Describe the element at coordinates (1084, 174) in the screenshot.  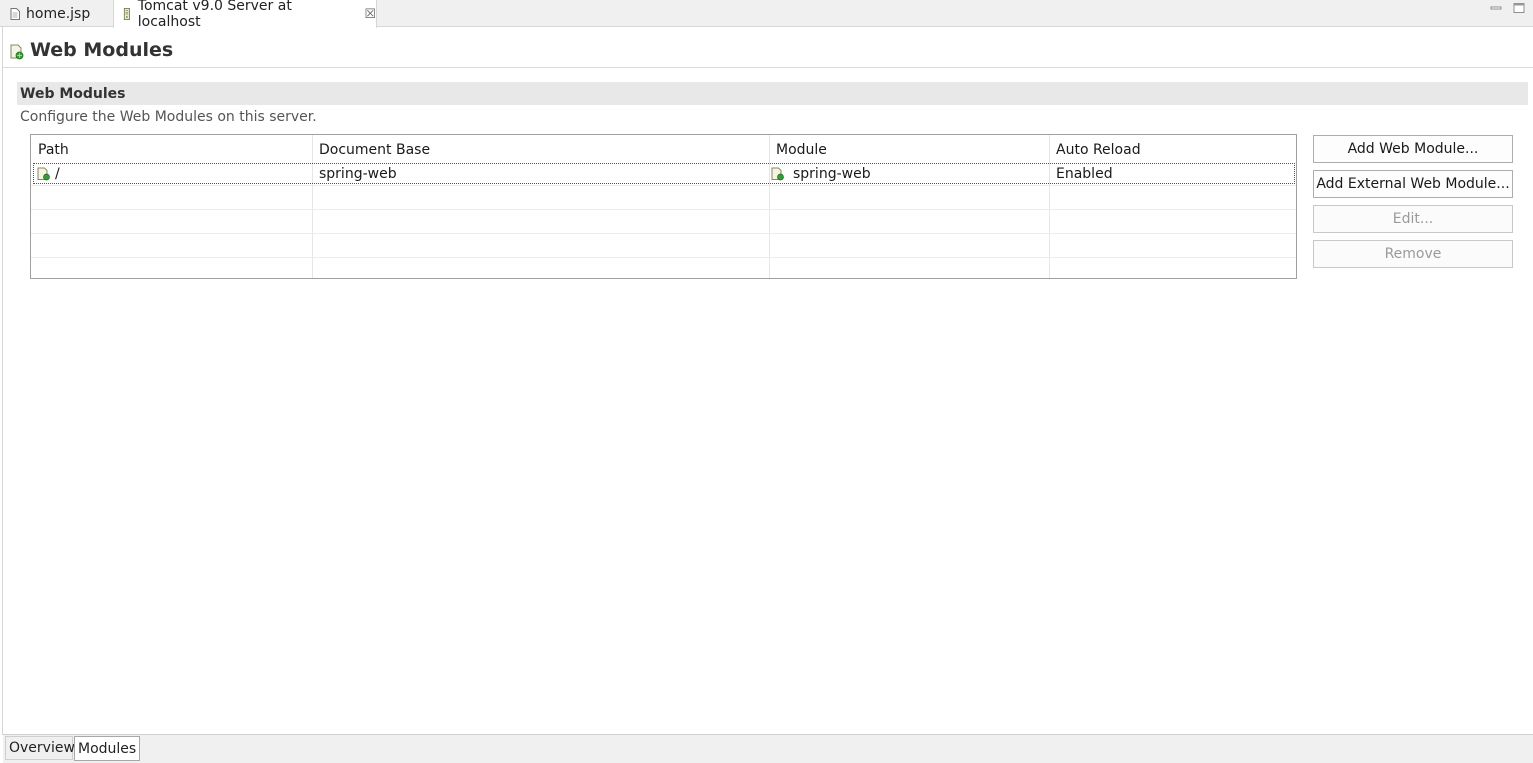
I see `cell-auto-reload: Enabled` at that location.